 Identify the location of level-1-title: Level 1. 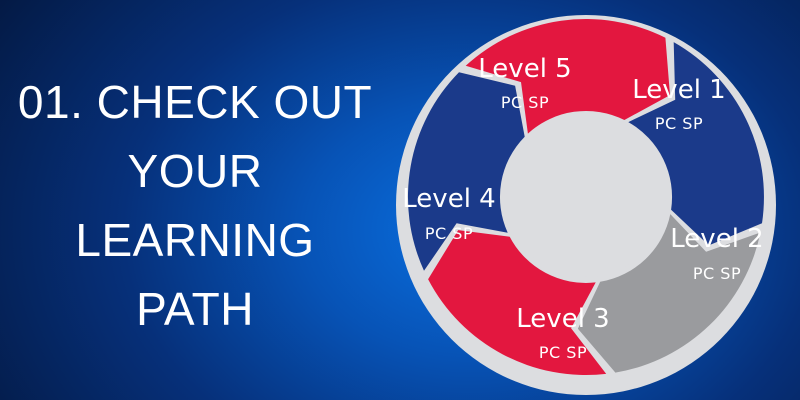
(678, 90).